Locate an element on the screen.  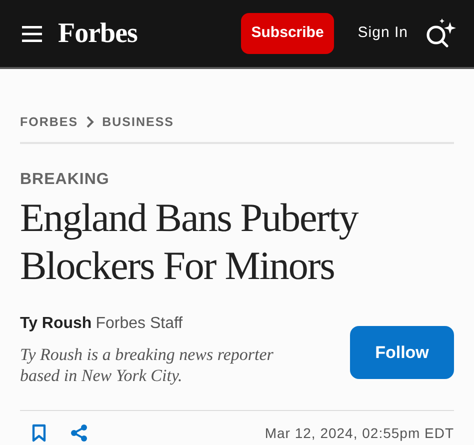
author-name: Ty Roush is located at coordinates (56, 324).